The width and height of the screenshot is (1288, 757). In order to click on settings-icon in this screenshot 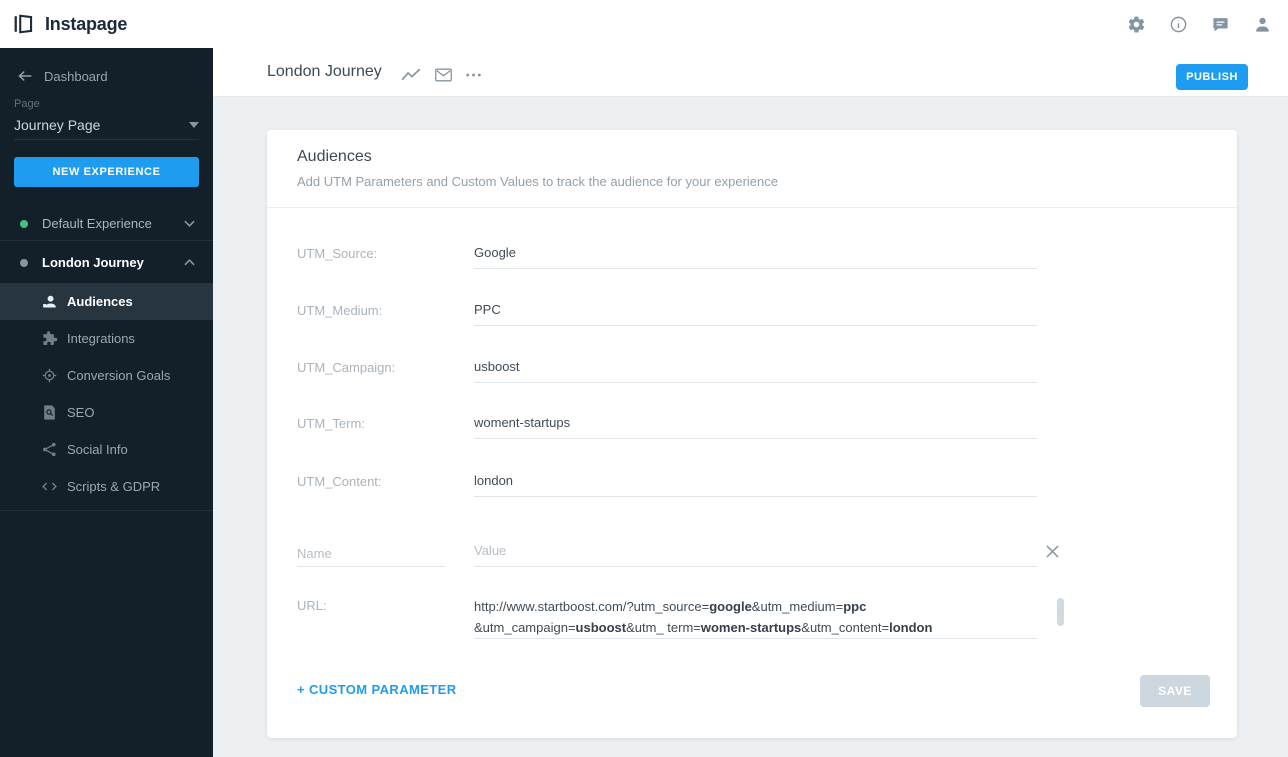, I will do `click(1136, 24)`.